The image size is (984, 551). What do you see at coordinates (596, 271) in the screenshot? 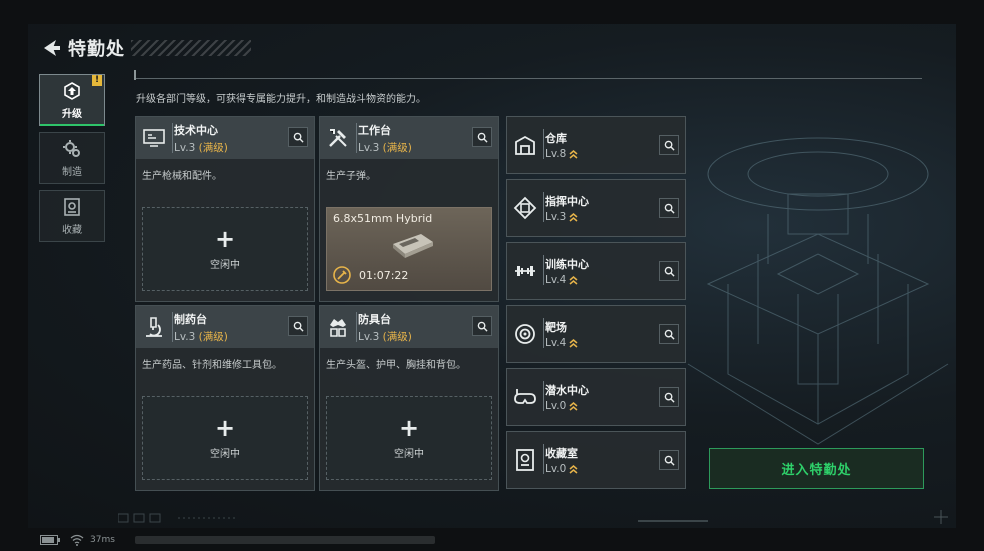
I see `room-item-training-center: 训练中心 Lv.4` at bounding box center [596, 271].